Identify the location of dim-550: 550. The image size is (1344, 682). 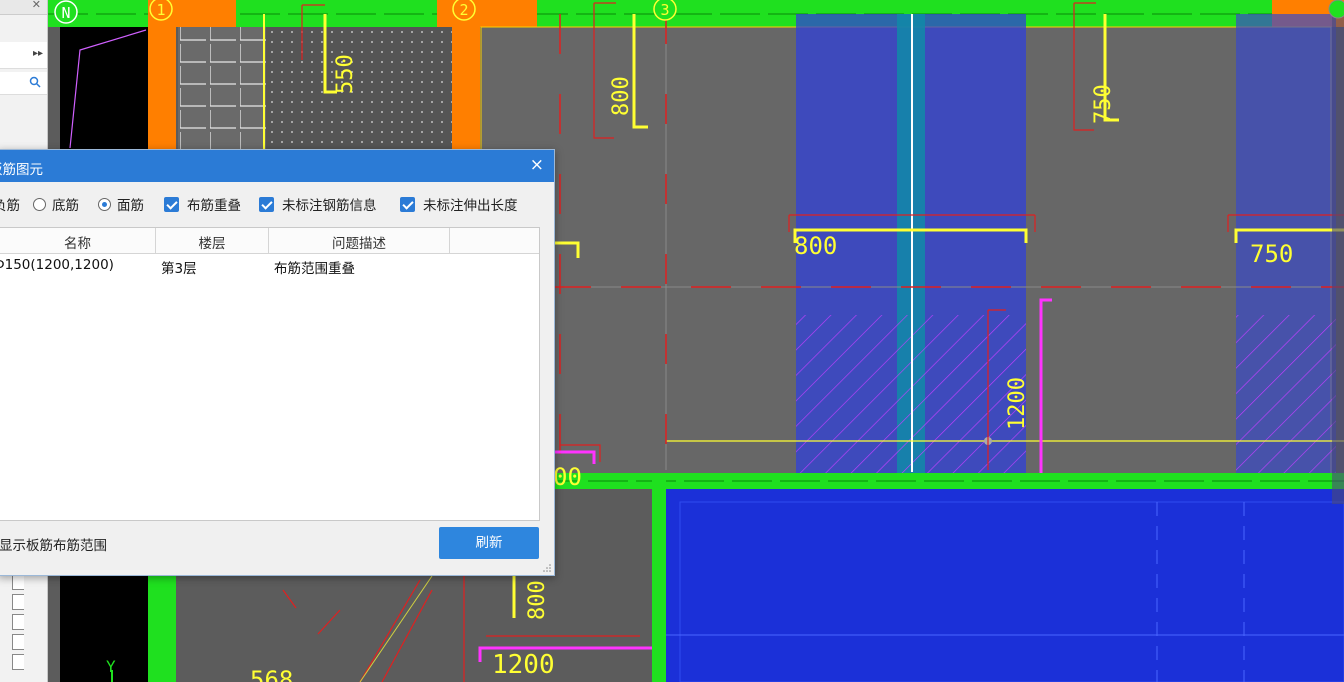
(345, 74).